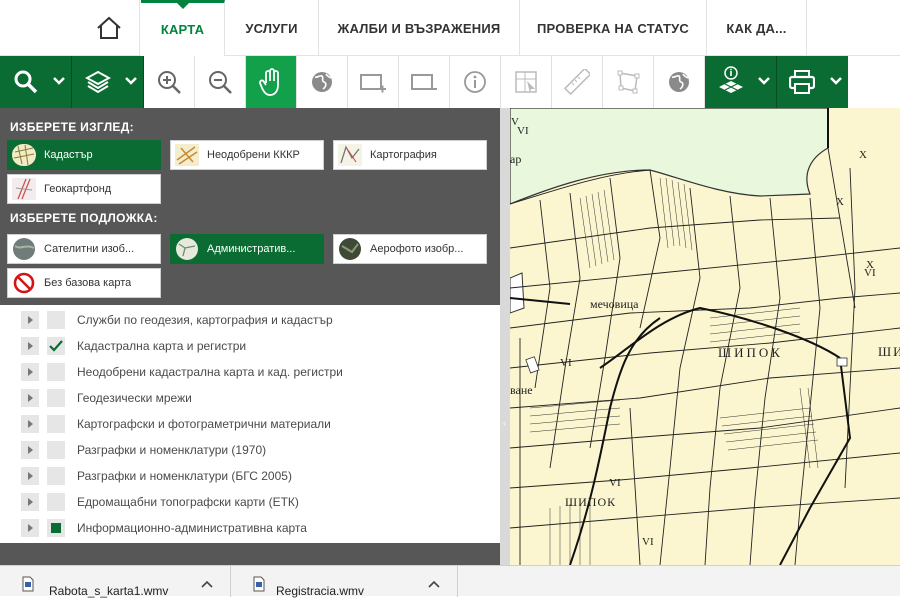 This screenshot has width=900, height=598. What do you see at coordinates (271, 82) in the screenshot?
I see `pan-tool-button` at bounding box center [271, 82].